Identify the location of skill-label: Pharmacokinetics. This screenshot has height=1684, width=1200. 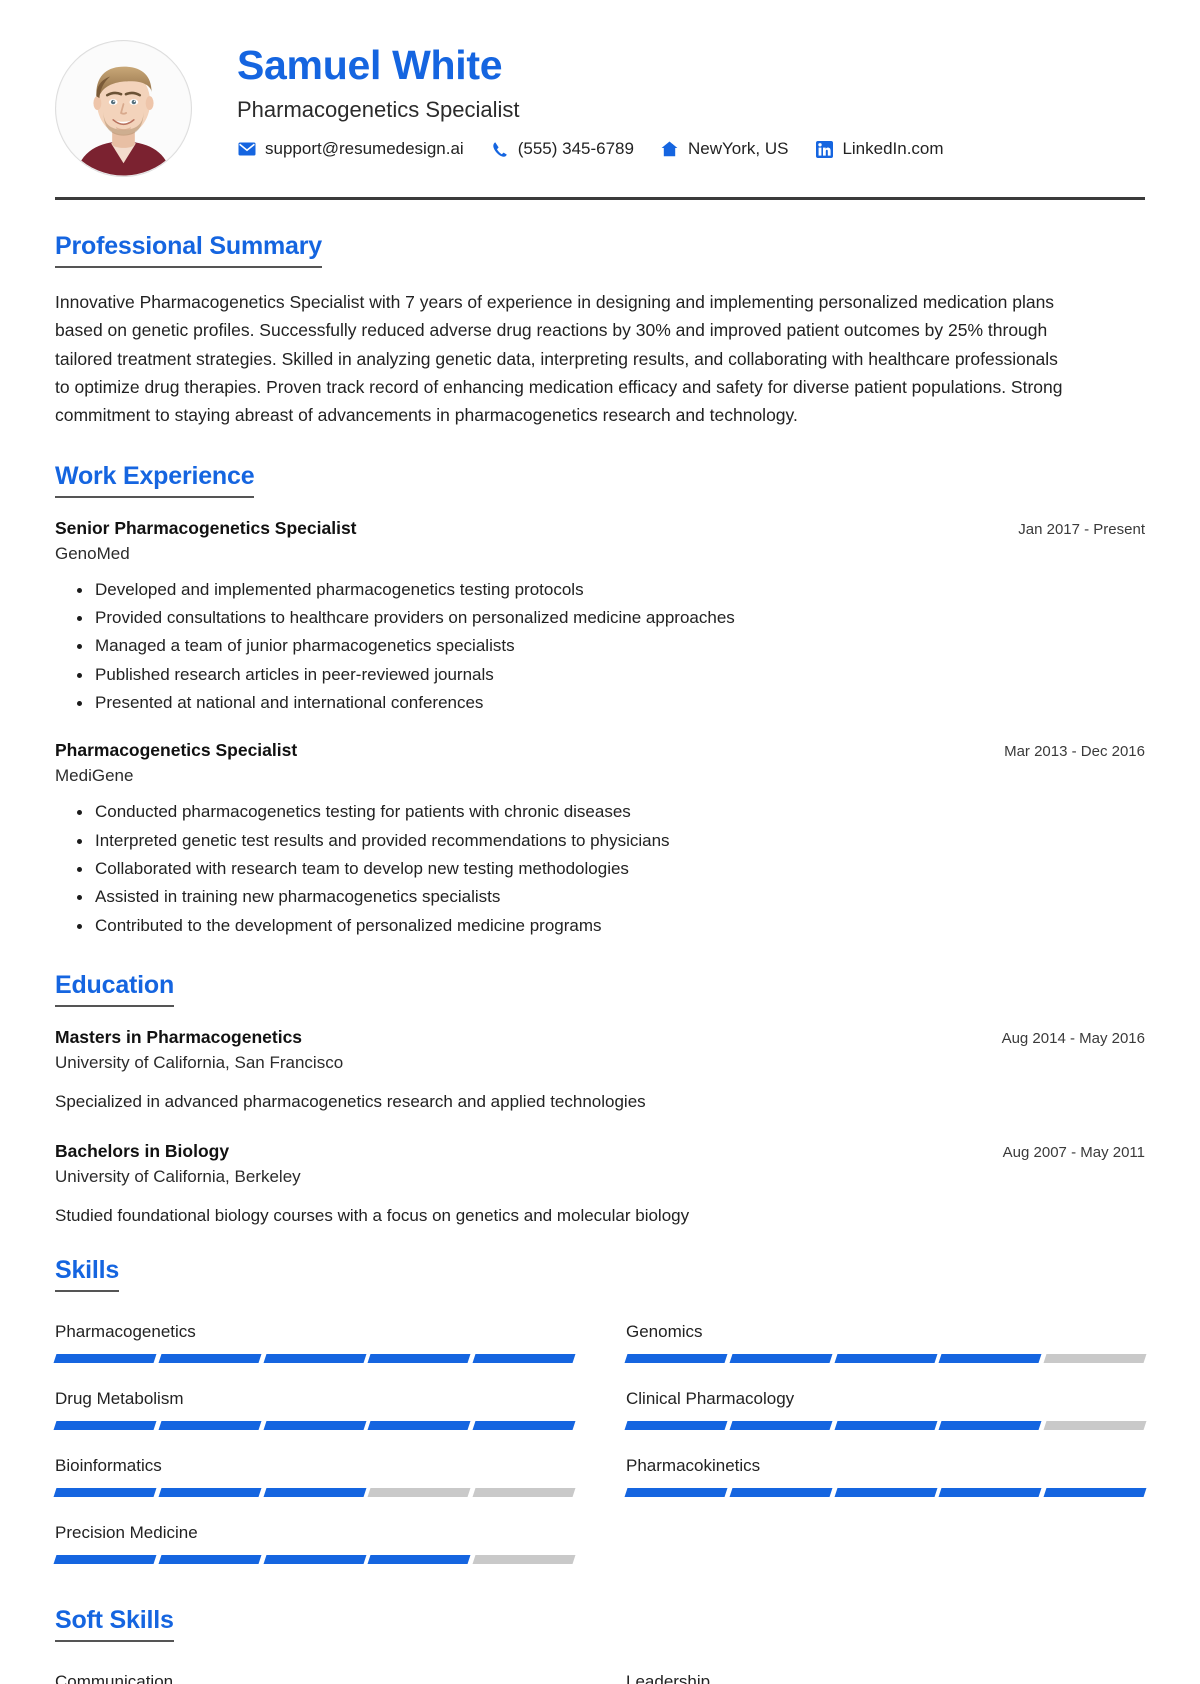
(693, 1466).